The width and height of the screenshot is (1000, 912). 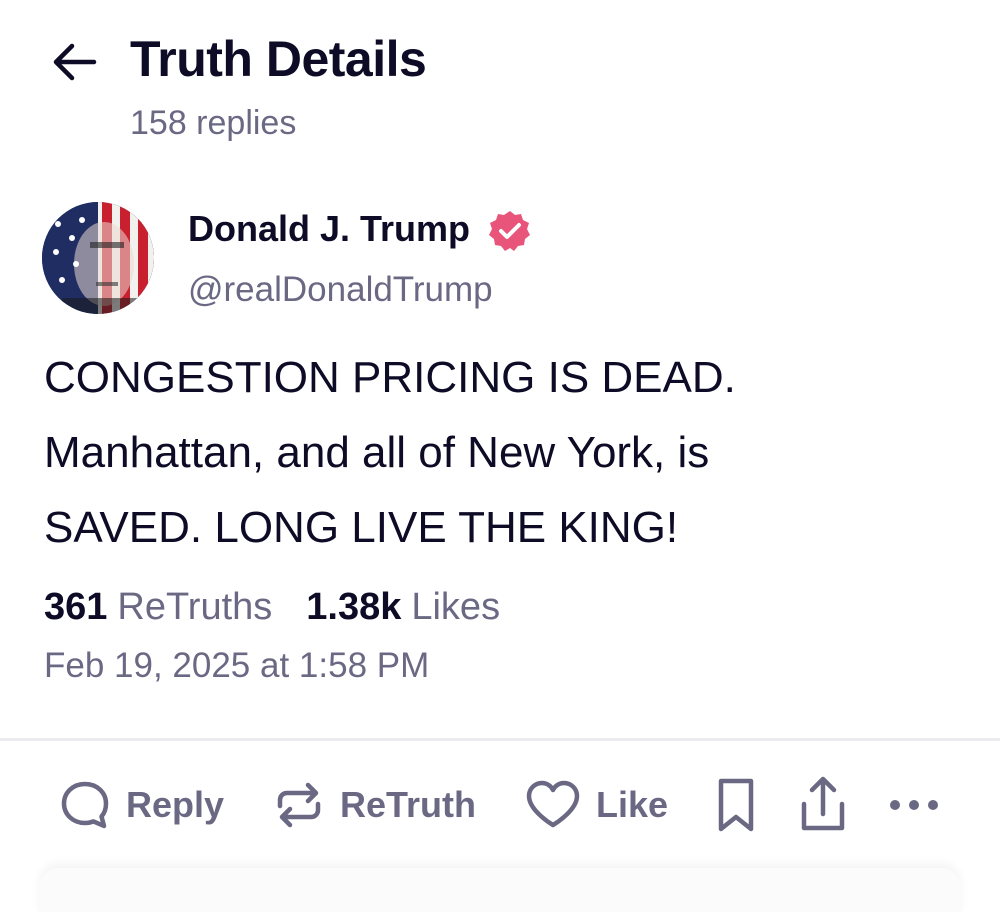 I want to click on retruths-stat: 361 ReTruths, so click(x=158, y=607).